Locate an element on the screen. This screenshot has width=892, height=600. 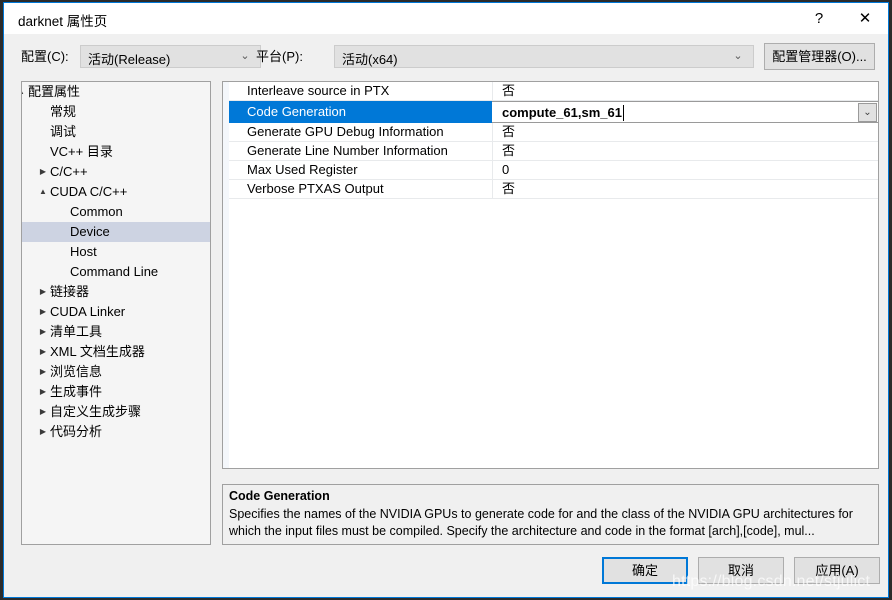
property-row: Max Used Register 0 is located at coordinates (553, 170).